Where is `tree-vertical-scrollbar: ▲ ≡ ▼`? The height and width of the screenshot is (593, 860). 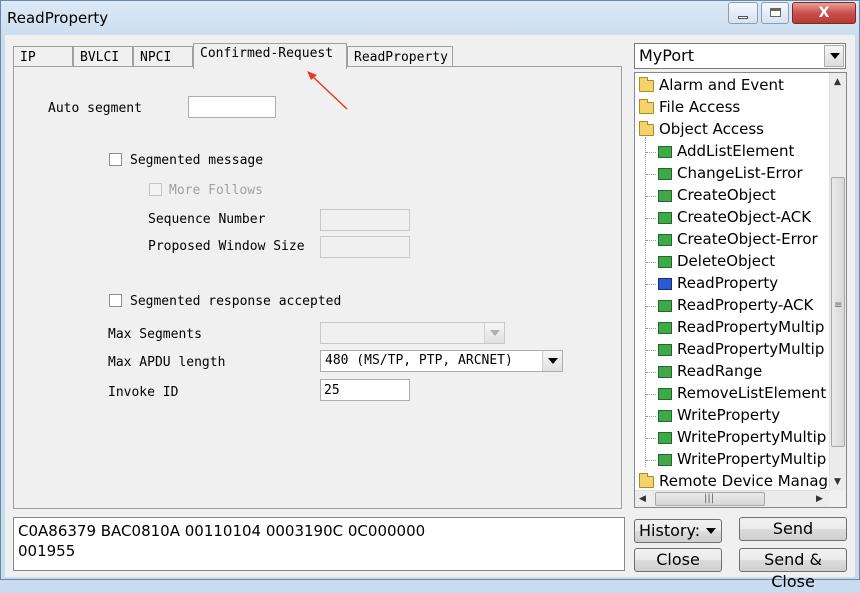
tree-vertical-scrollbar: ▲ ≡ ▼ is located at coordinates (837, 282).